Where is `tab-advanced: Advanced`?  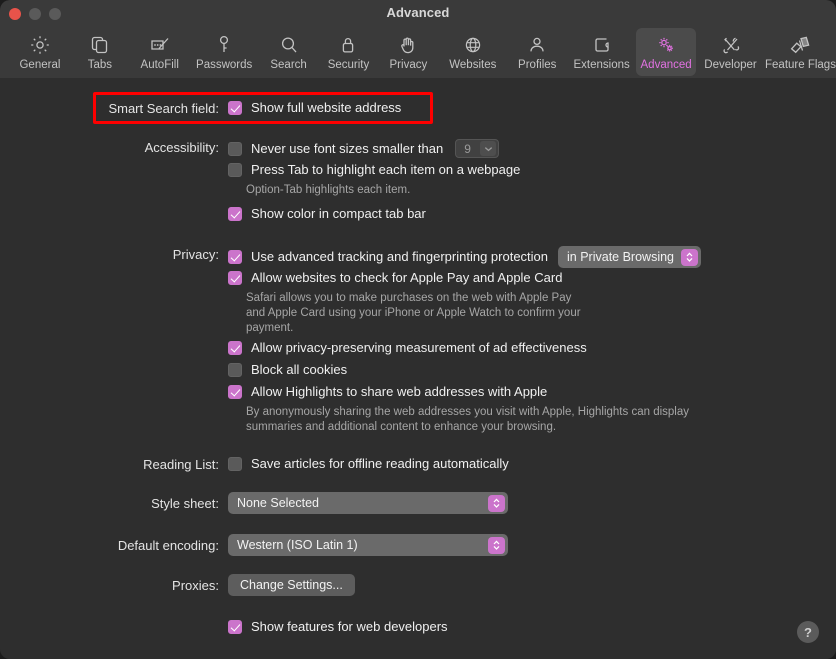 tab-advanced: Advanced is located at coordinates (666, 52).